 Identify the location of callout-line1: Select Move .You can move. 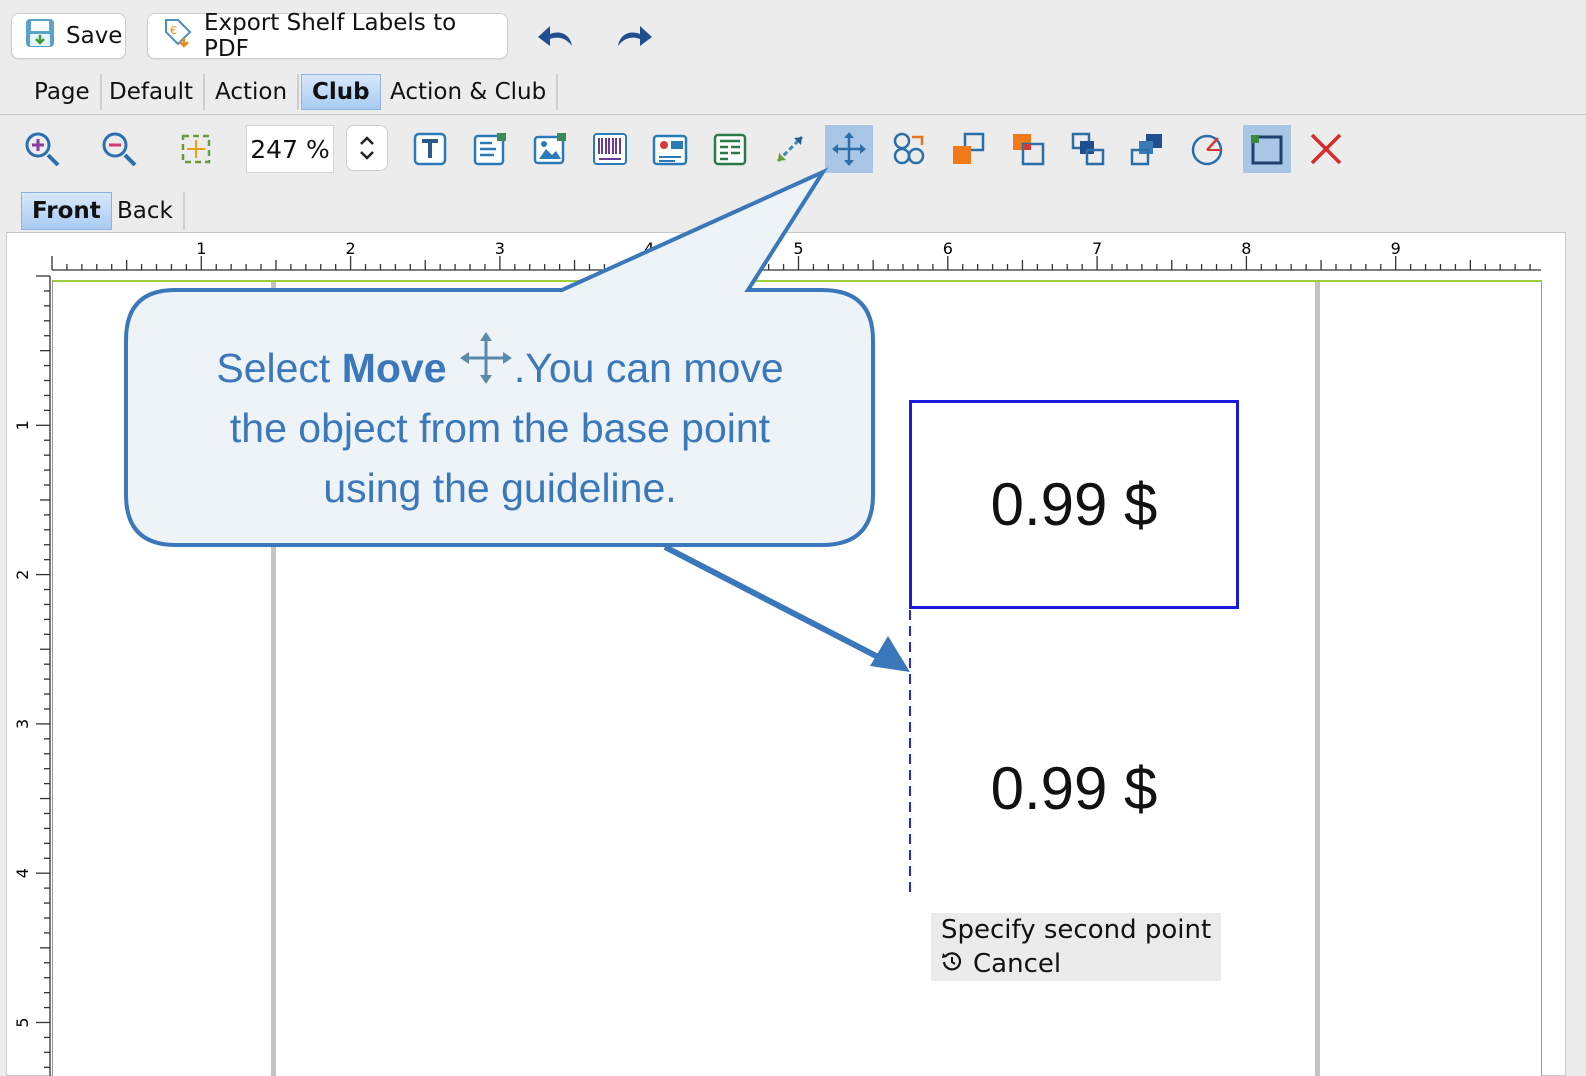
(500, 364).